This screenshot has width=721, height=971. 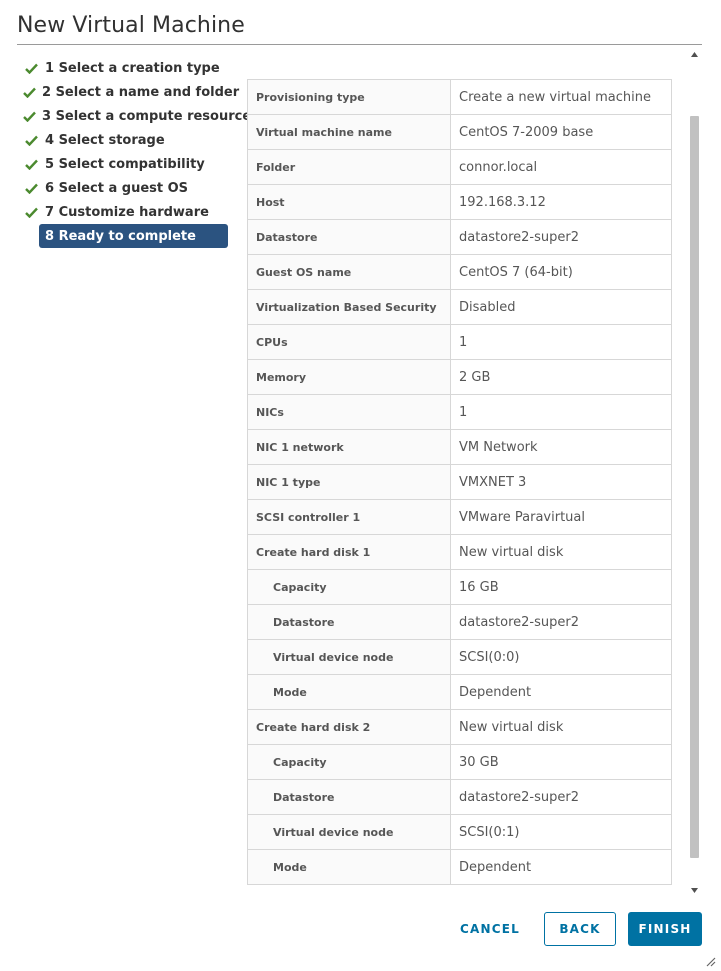 What do you see at coordinates (711, 959) in the screenshot?
I see `resize-grip-icon` at bounding box center [711, 959].